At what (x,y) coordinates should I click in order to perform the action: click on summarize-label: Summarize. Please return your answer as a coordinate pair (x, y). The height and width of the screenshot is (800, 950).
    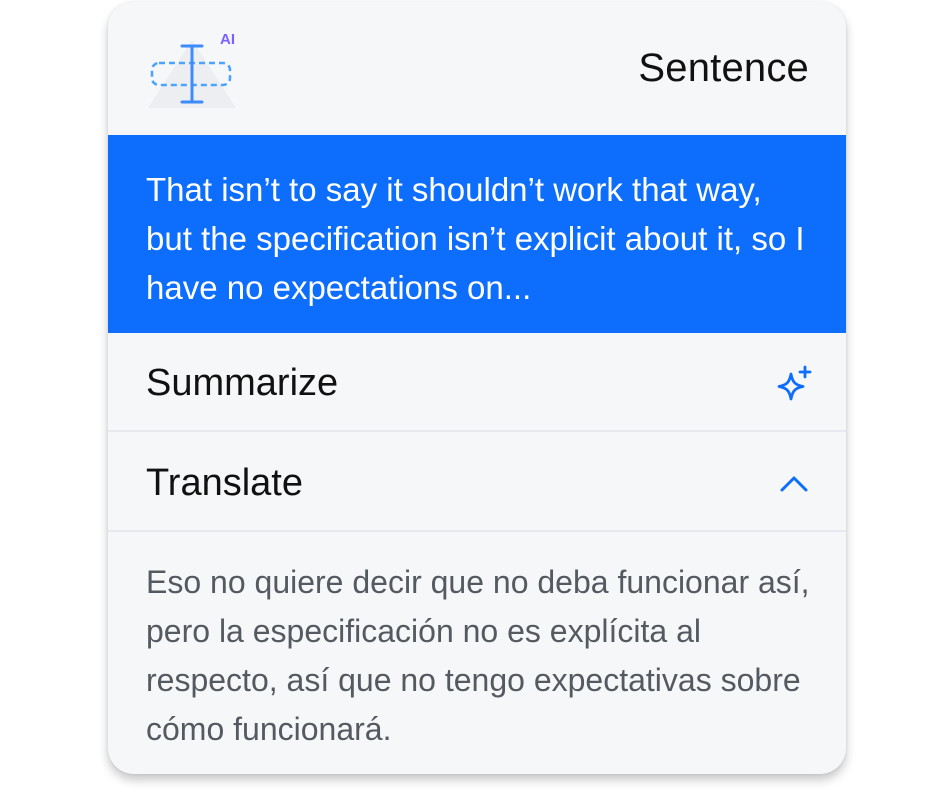
    Looking at the image, I should click on (242, 383).